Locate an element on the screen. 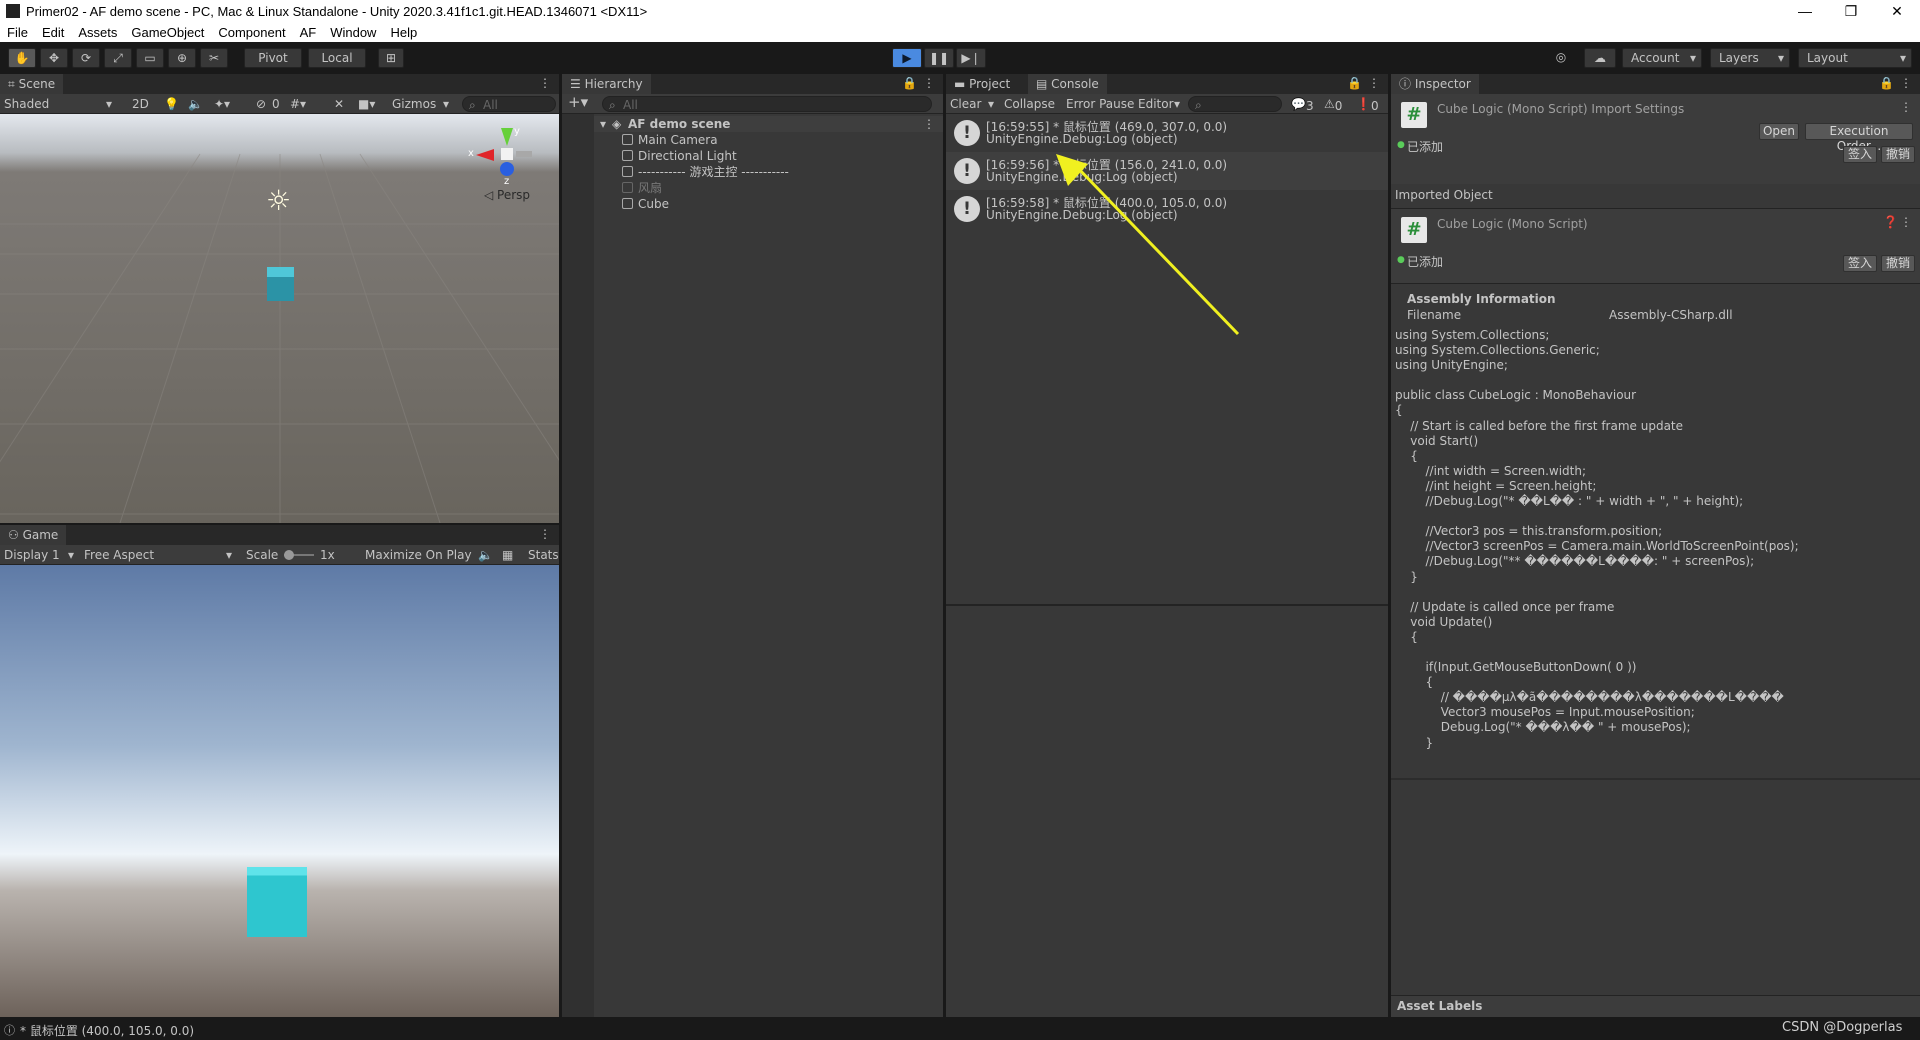 The width and height of the screenshot is (1920, 1040). tab-game: ⚇ Game is located at coordinates (33, 535).